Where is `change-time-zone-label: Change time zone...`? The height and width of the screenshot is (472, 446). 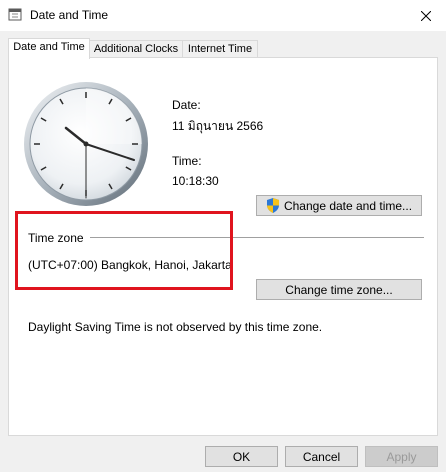
change-time-zone-label: Change time zone... is located at coordinates (339, 289).